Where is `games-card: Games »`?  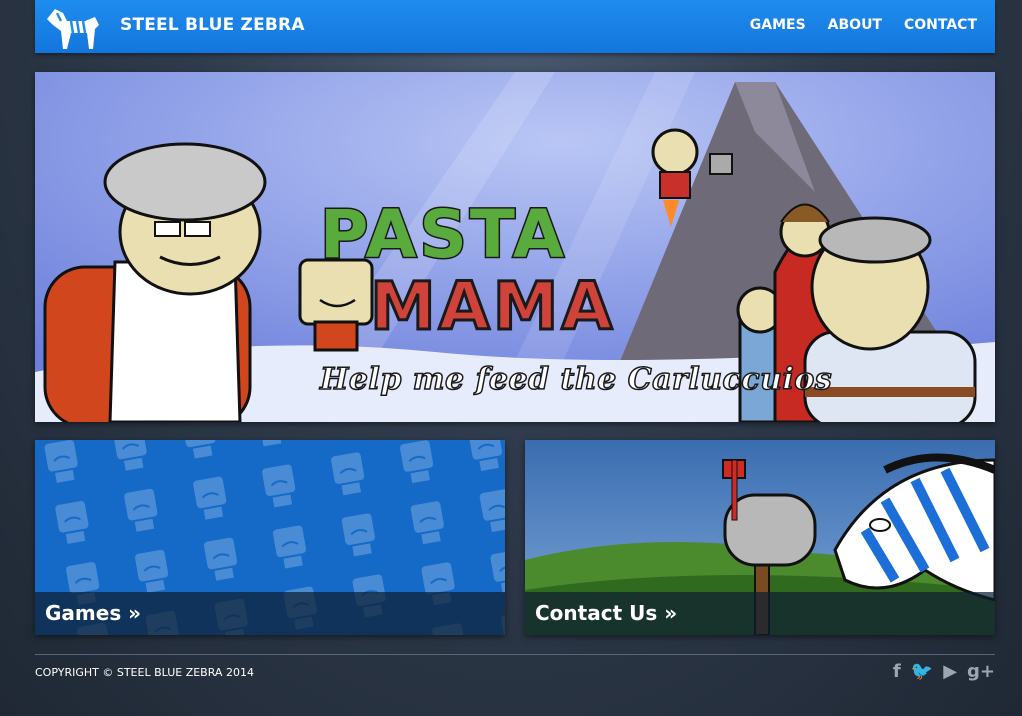
games-card: Games » is located at coordinates (270, 537).